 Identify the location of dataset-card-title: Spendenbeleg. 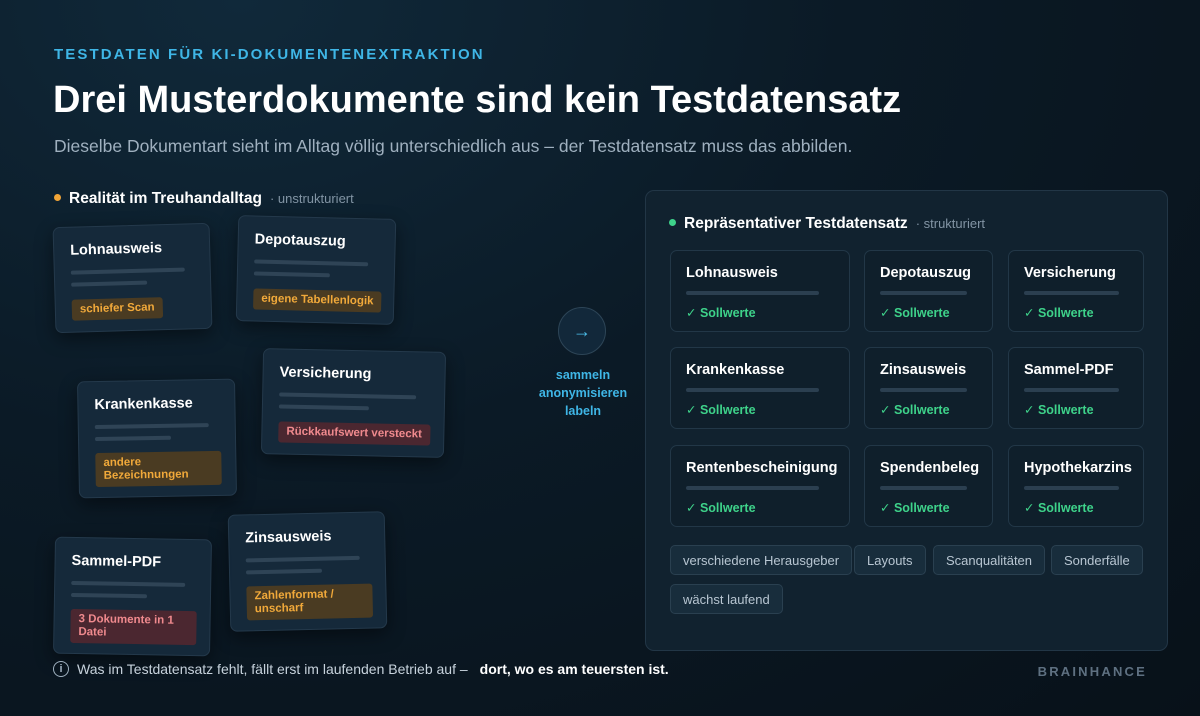
(930, 468).